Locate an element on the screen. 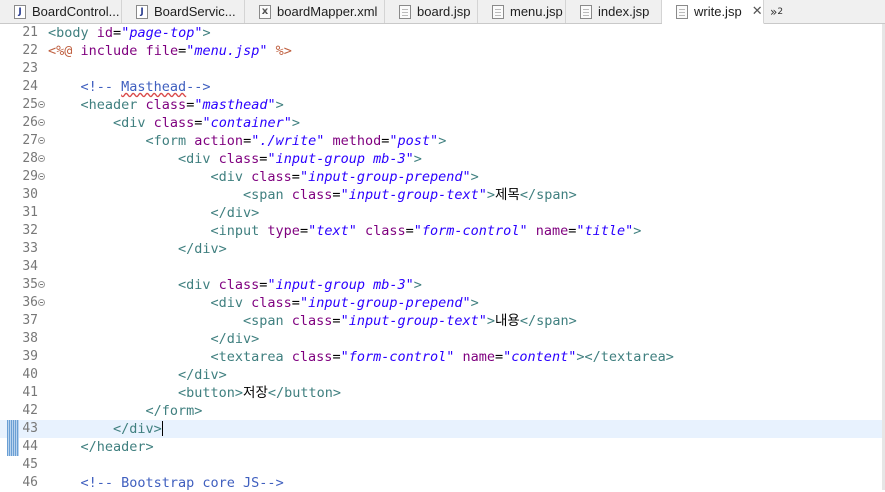  code-token: <button> is located at coordinates (211, 393).